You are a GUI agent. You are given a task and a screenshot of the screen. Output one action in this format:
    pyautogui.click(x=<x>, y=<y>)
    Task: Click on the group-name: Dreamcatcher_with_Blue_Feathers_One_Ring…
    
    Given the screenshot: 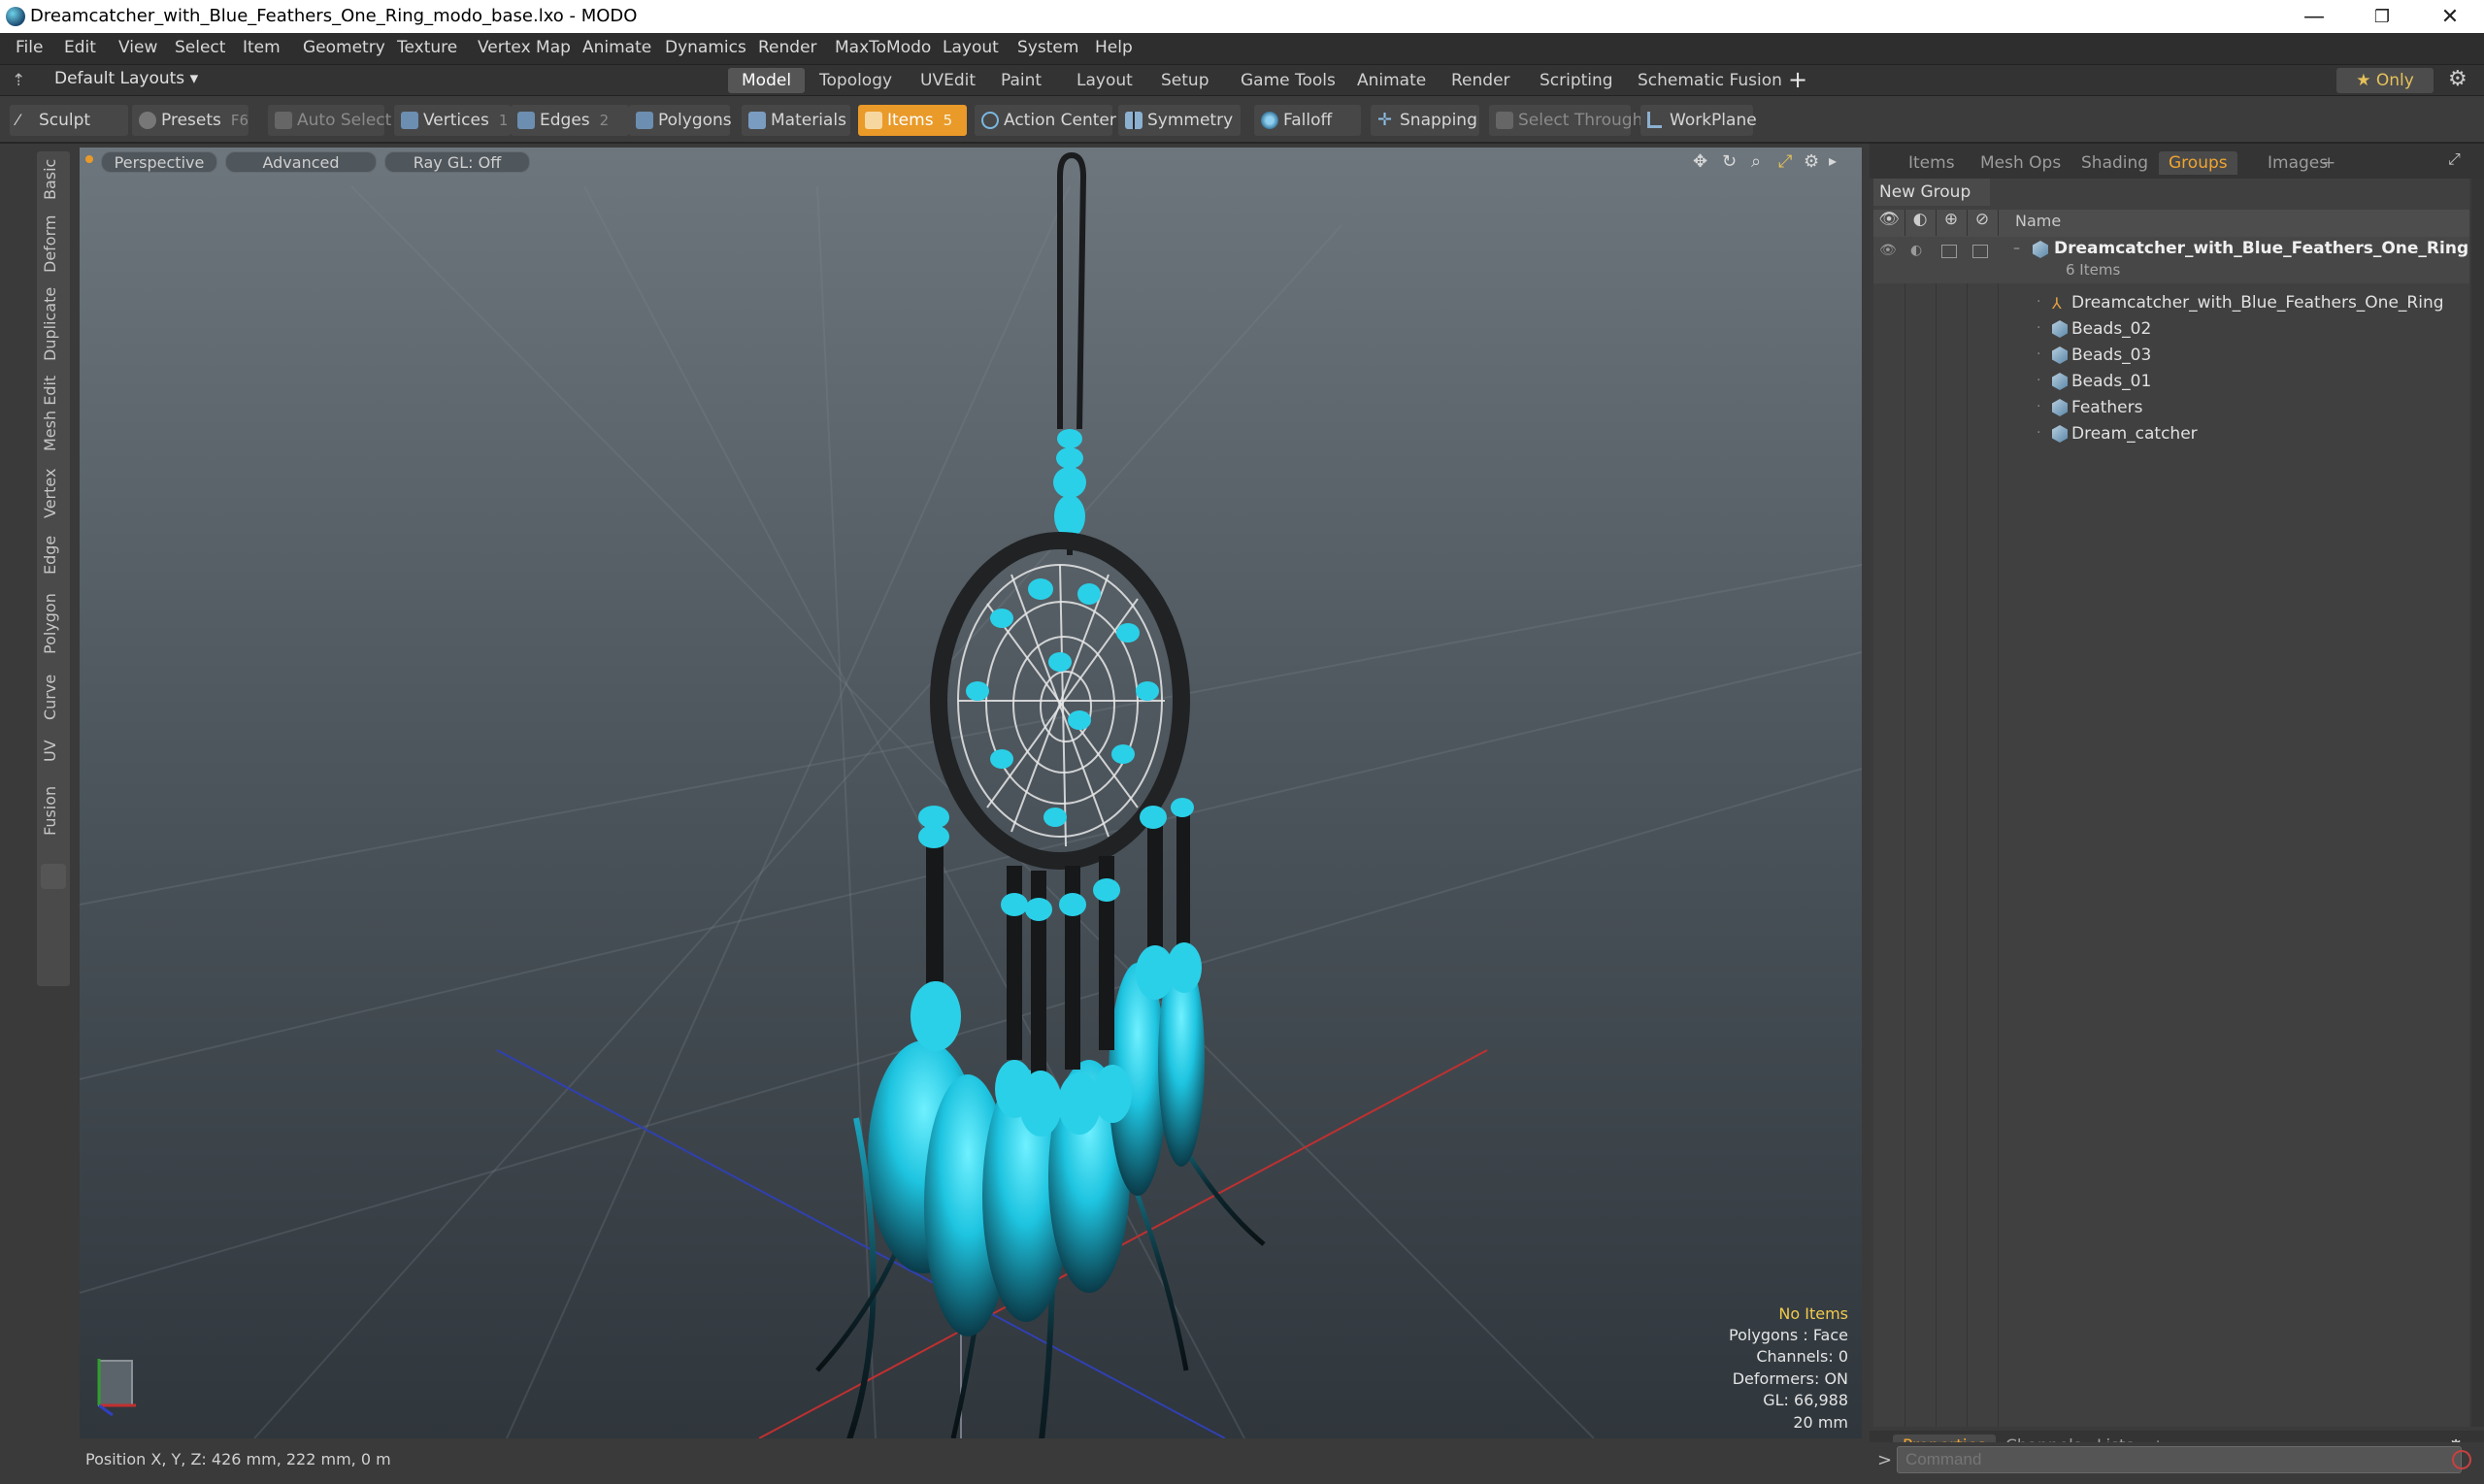 What is the action you would take?
    pyautogui.click(x=2269, y=248)
    